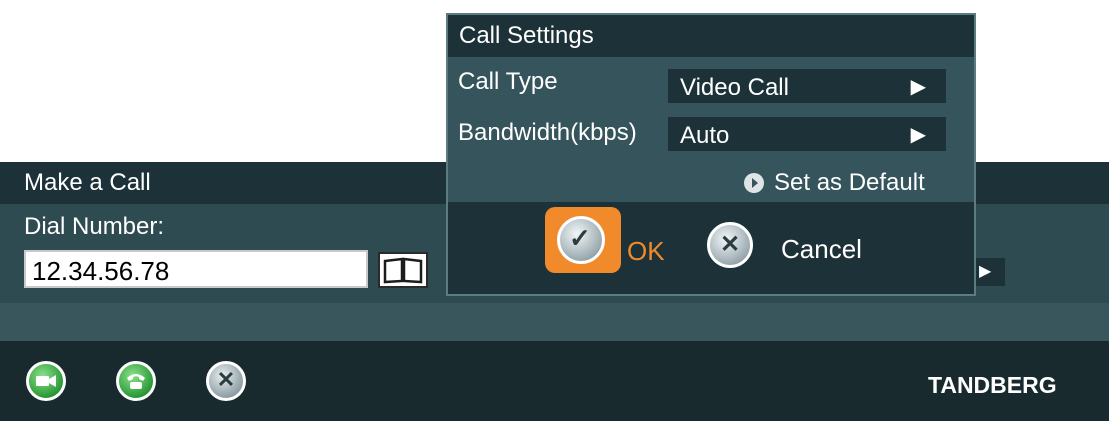  What do you see at coordinates (730, 245) in the screenshot?
I see `cancel-icon: ✕` at bounding box center [730, 245].